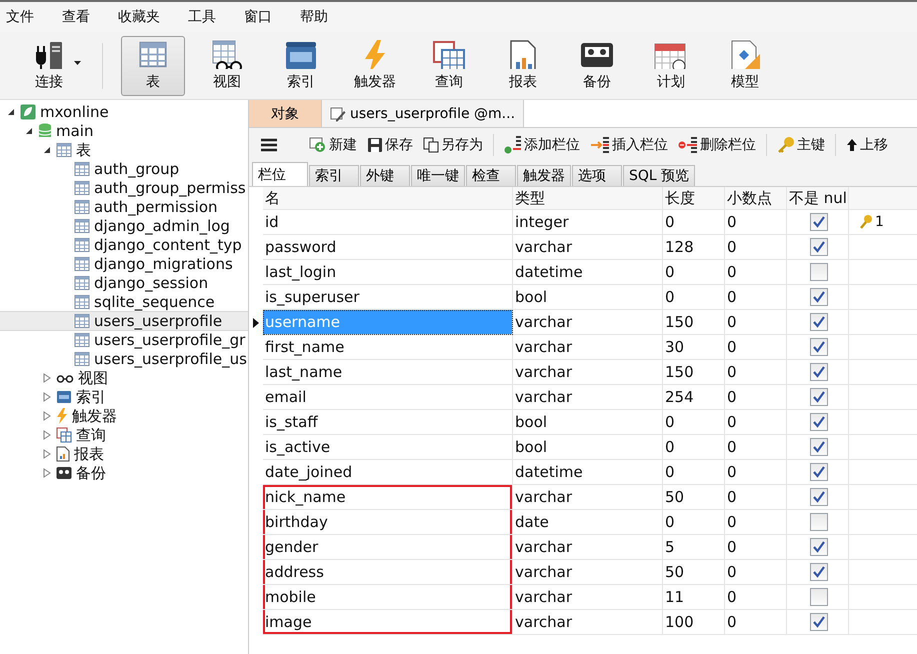 This screenshot has height=654, width=917. I want to click on tree-item: mxonline, so click(124, 112).